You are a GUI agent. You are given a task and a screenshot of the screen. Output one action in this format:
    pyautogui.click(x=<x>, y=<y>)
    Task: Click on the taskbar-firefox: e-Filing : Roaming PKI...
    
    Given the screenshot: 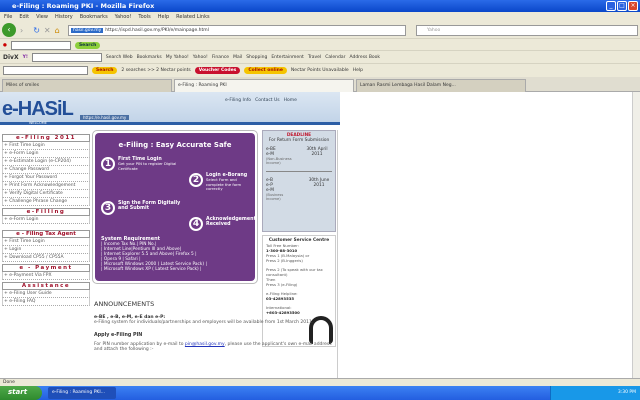 What is the action you would take?
    pyautogui.click(x=82, y=393)
    